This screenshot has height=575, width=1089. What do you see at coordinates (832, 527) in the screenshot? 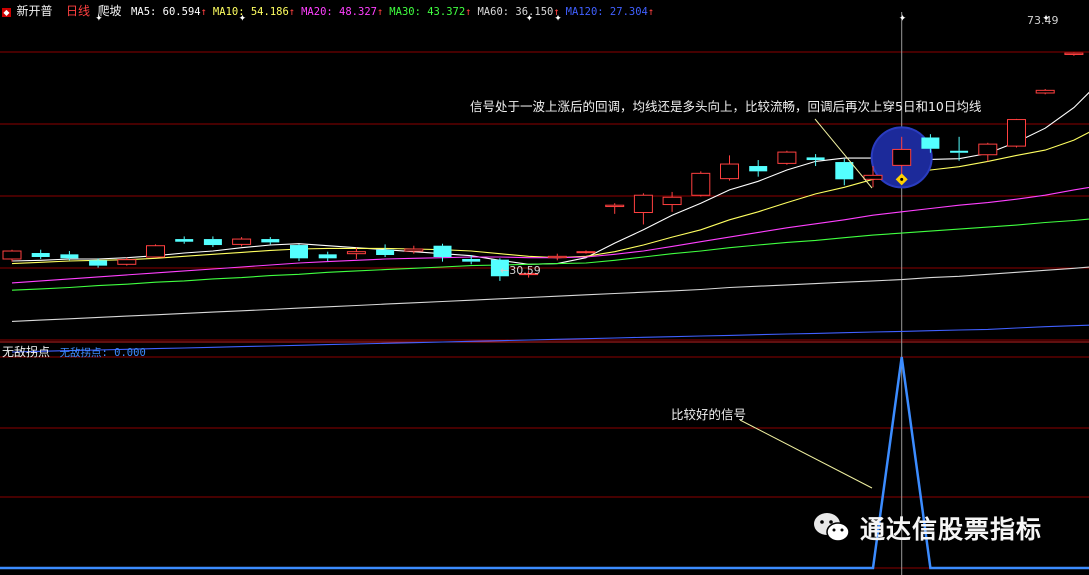
I see `wechat-icon` at bounding box center [832, 527].